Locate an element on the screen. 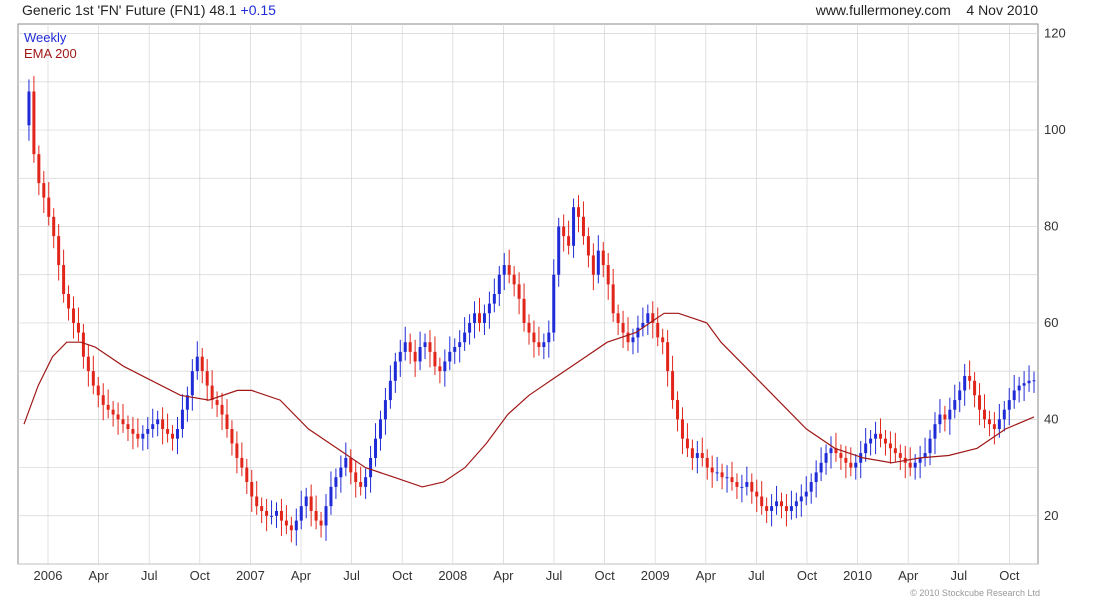 Image resolution: width=1100 pixels, height=600 pixels. y-tick-label: 20 is located at coordinates (1051, 515).